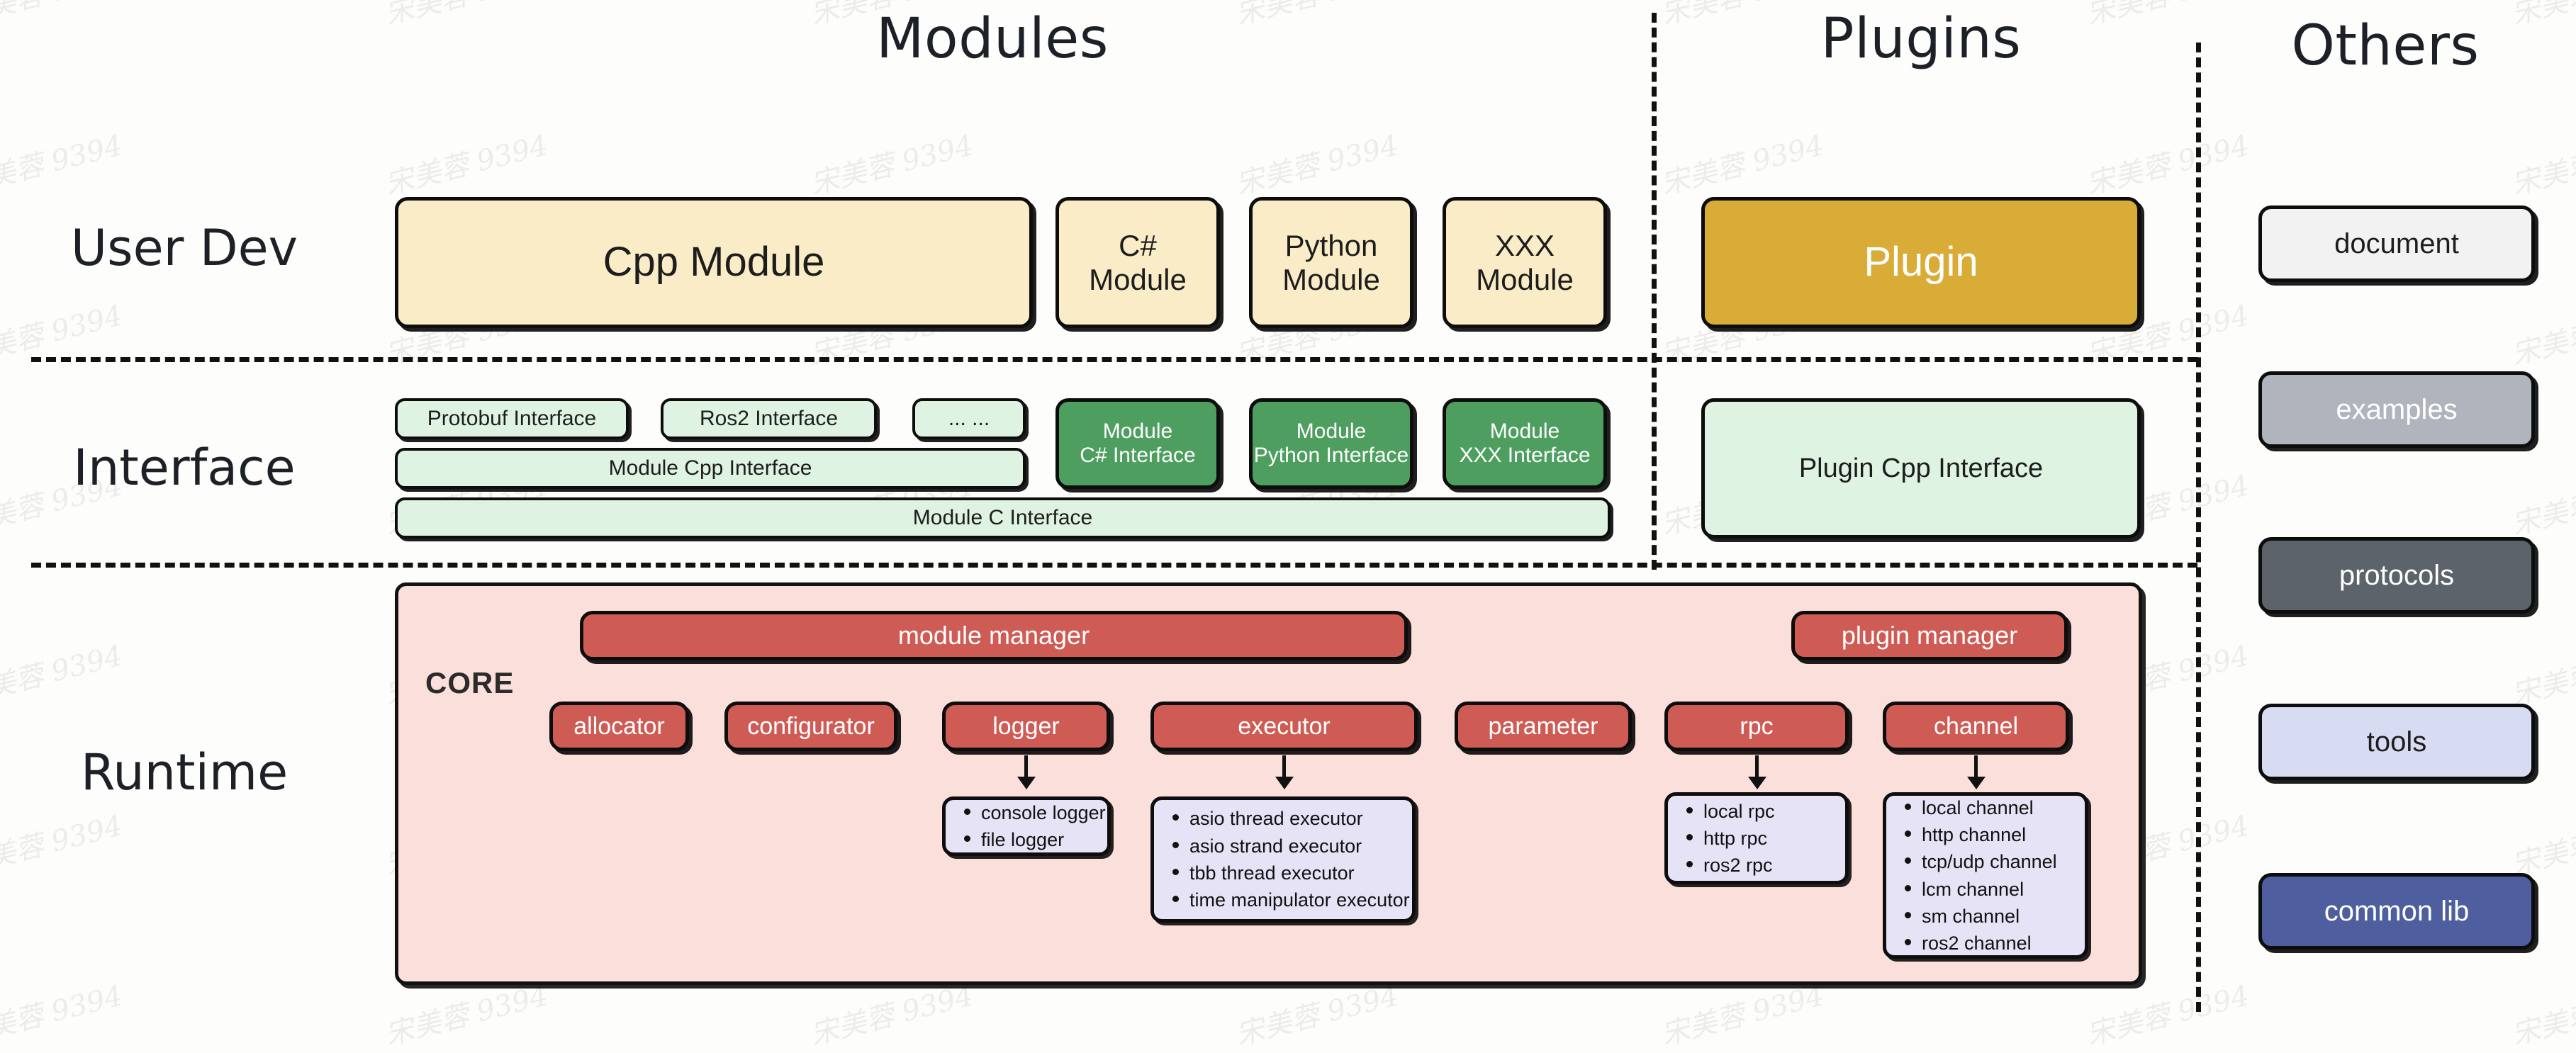 The image size is (2576, 1053). I want to click on node-component-executor-label: executor, so click(1285, 726).